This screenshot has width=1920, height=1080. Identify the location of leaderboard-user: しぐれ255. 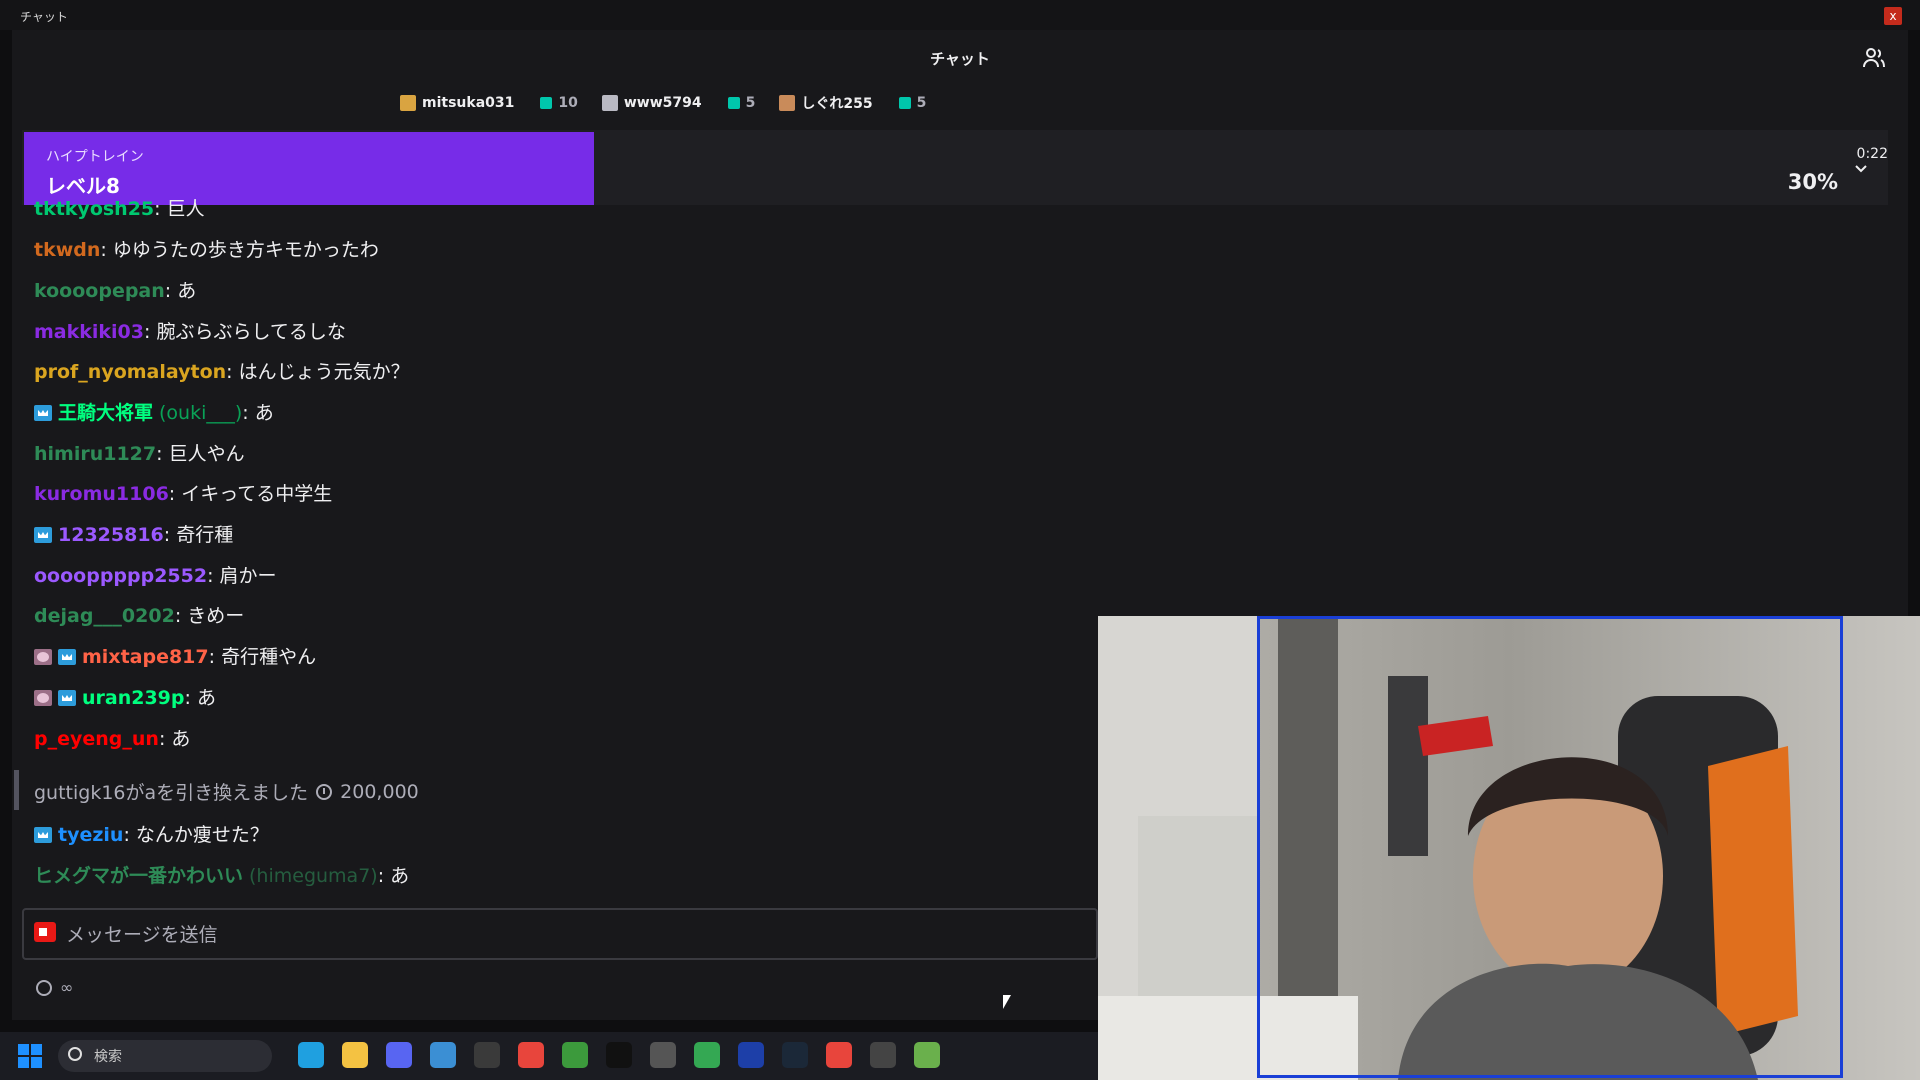
(837, 104).